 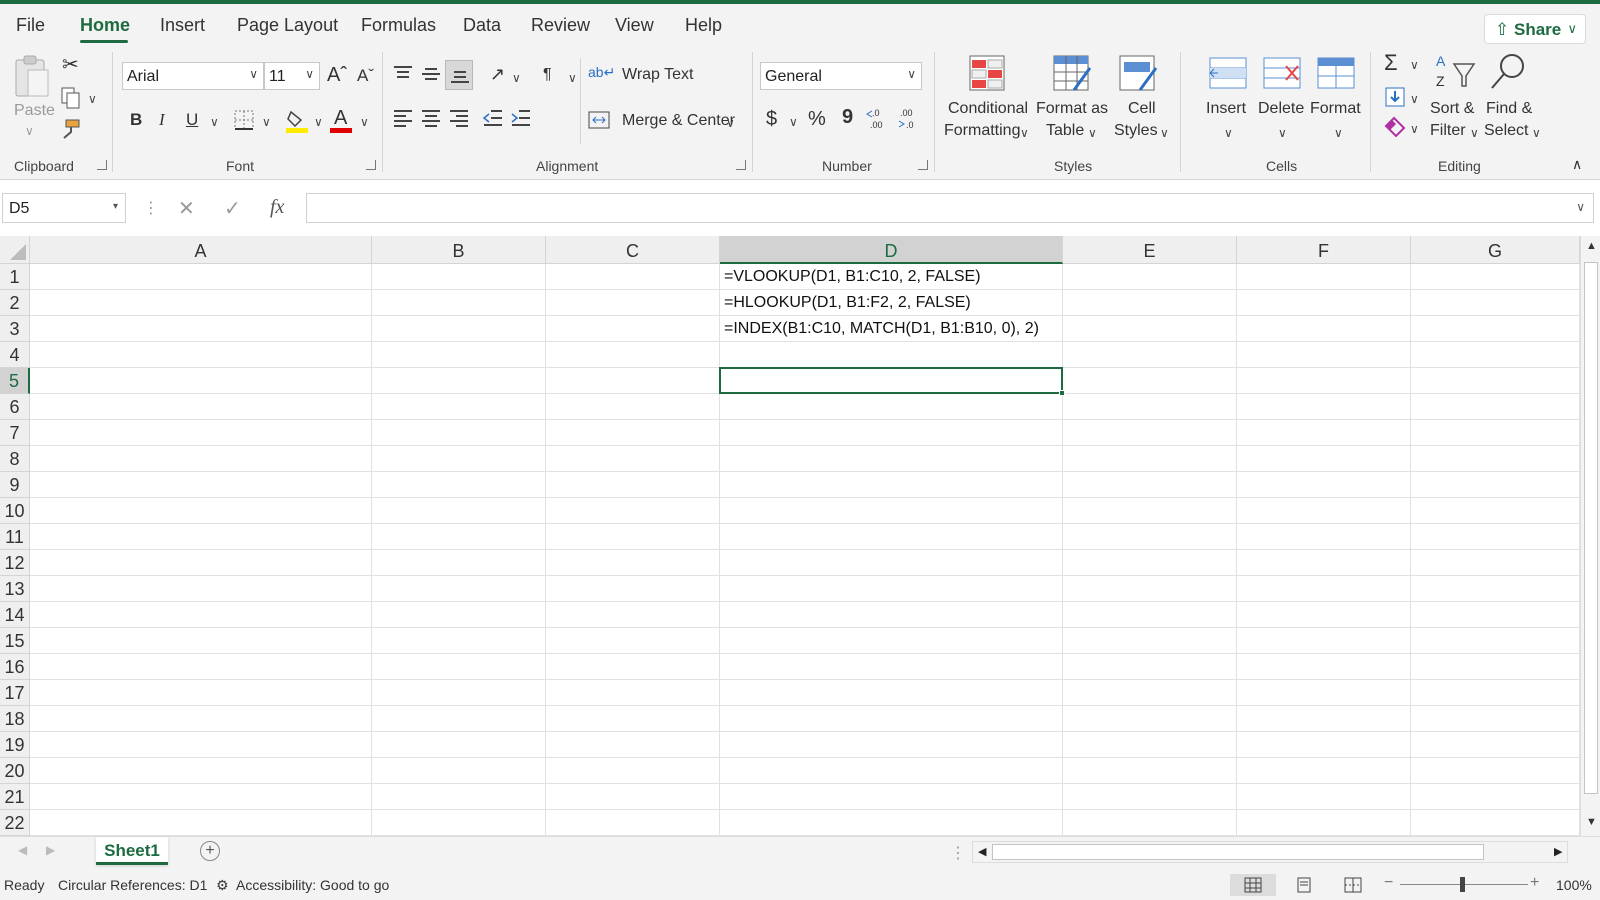 What do you see at coordinates (15, 537) in the screenshot?
I see `row-header-11: 11` at bounding box center [15, 537].